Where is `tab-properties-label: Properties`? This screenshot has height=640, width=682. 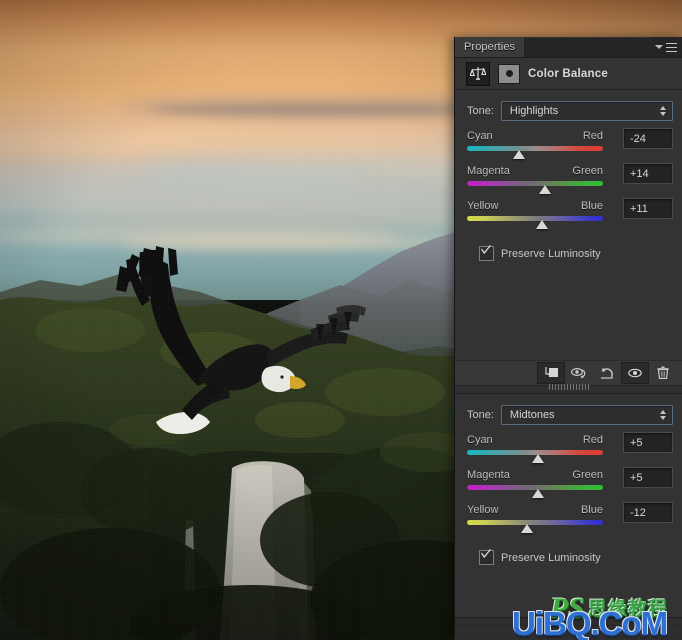
tab-properties-label: Properties is located at coordinates (490, 47).